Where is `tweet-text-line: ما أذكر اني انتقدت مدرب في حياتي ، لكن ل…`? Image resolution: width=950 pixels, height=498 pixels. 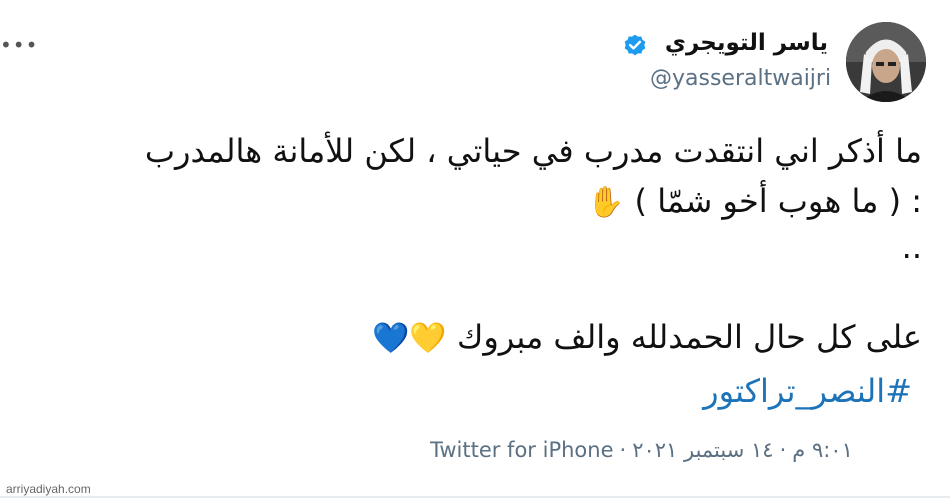 tweet-text-line: ما أذكر اني انتقدت مدرب في حياتي ، لكن ل… is located at coordinates (533, 151).